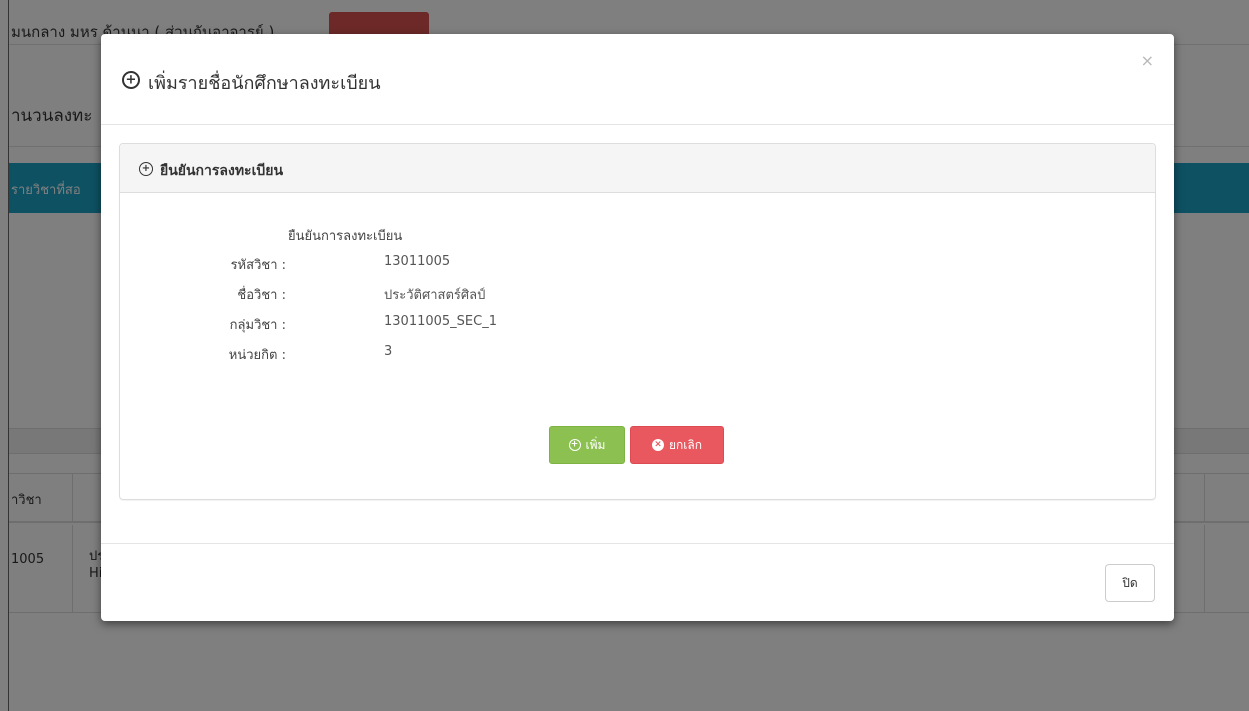 This screenshot has height=711, width=1249. What do you see at coordinates (420, 354) in the screenshot?
I see `credits-row: หน่วยกิต : 3` at bounding box center [420, 354].